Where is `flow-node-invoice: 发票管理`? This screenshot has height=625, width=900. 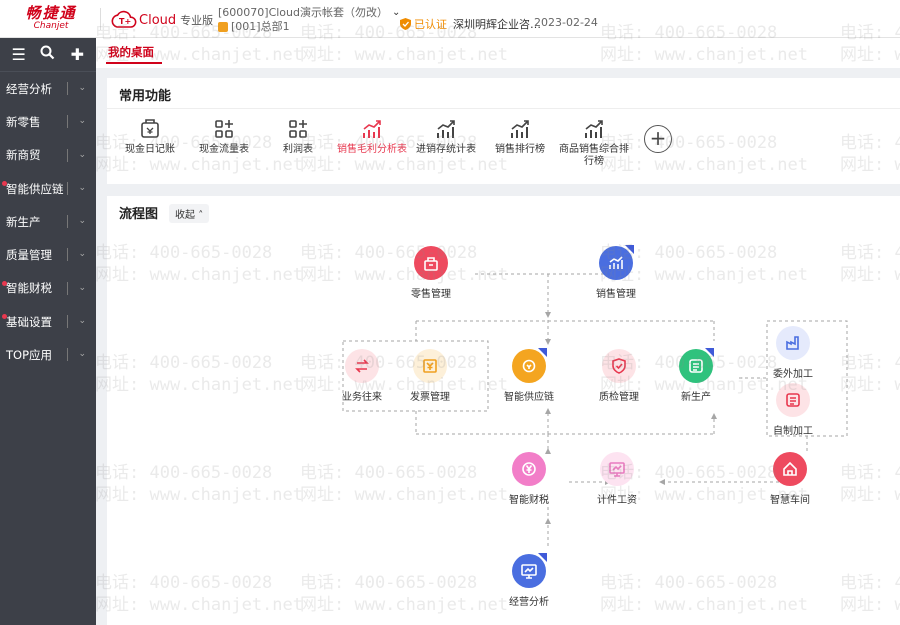
flow-node-invoice: 发票管理 is located at coordinates (430, 376).